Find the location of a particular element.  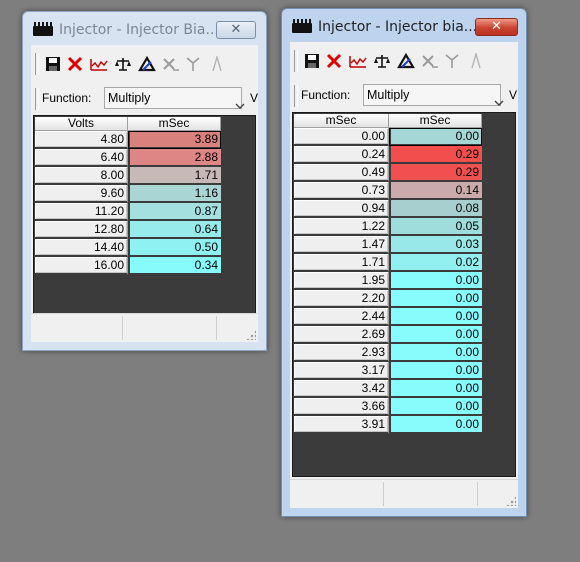

row-key-cell: 8.00 is located at coordinates (81, 176).